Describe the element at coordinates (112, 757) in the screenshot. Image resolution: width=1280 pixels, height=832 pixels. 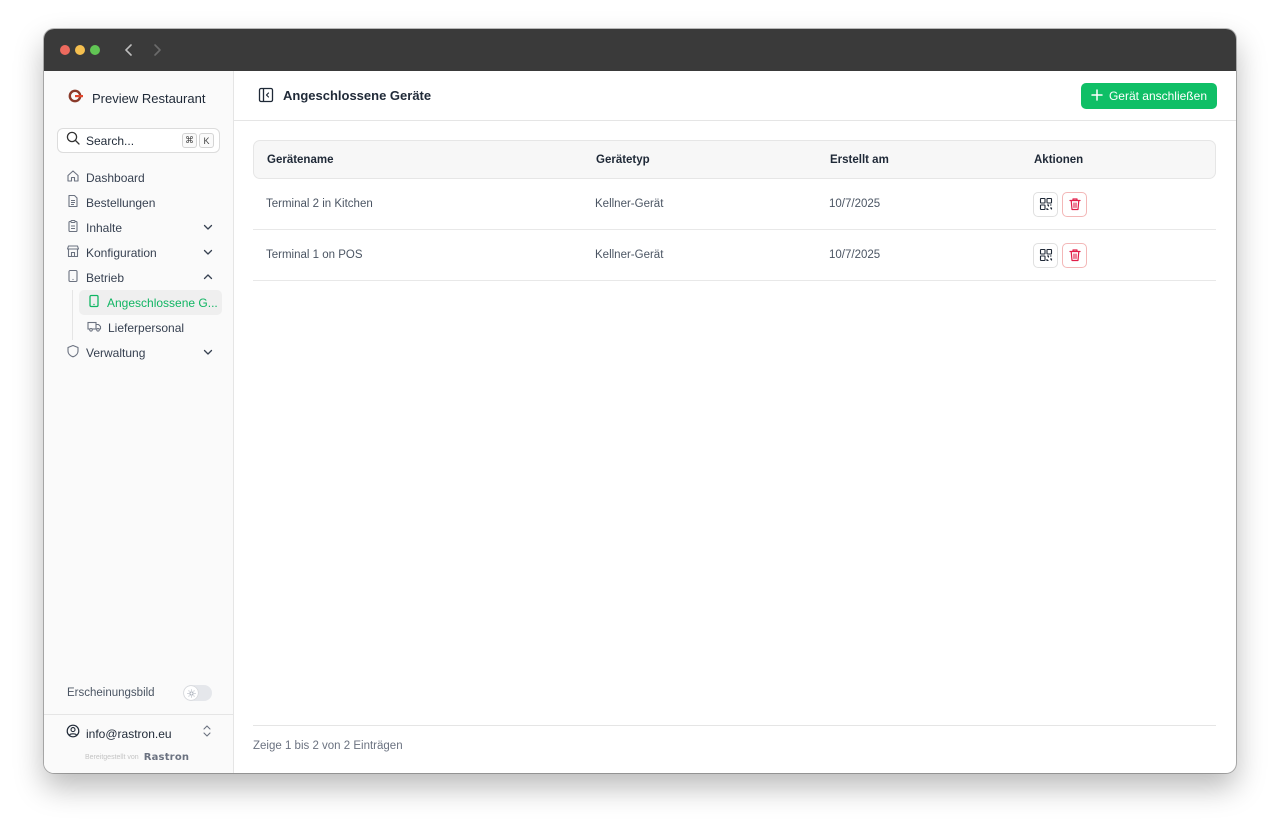
I see `powered-by-text: Bereitgestellt von` at that location.